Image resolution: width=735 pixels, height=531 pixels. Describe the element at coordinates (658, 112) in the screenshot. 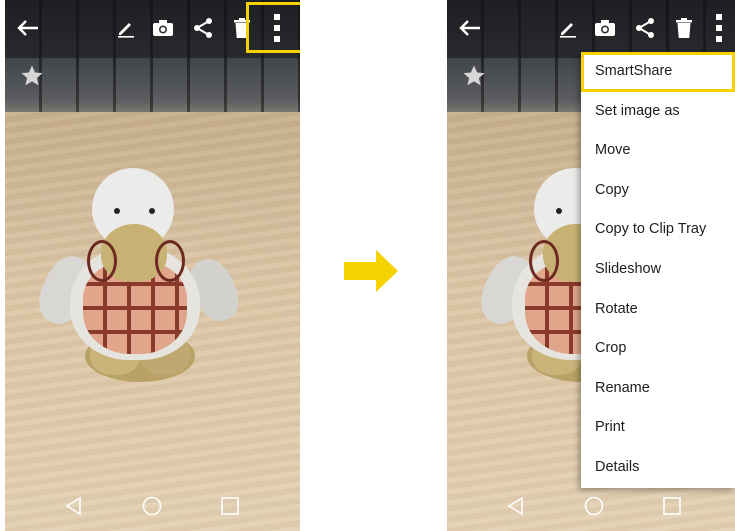

I see `menu-item-set-image-as: Set image as` at that location.